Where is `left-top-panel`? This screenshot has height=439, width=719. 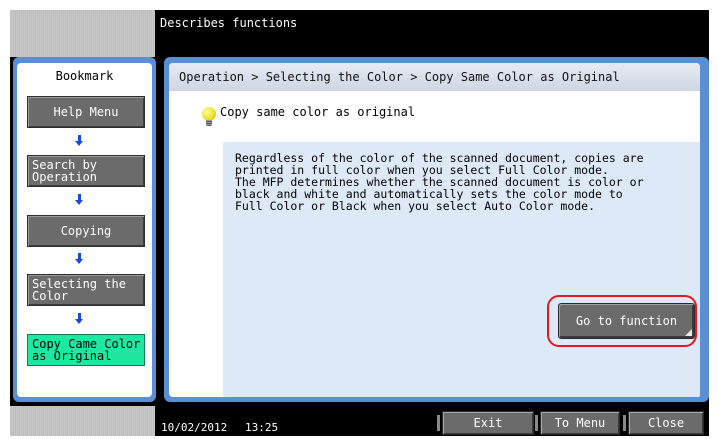
left-top-panel is located at coordinates (82, 33).